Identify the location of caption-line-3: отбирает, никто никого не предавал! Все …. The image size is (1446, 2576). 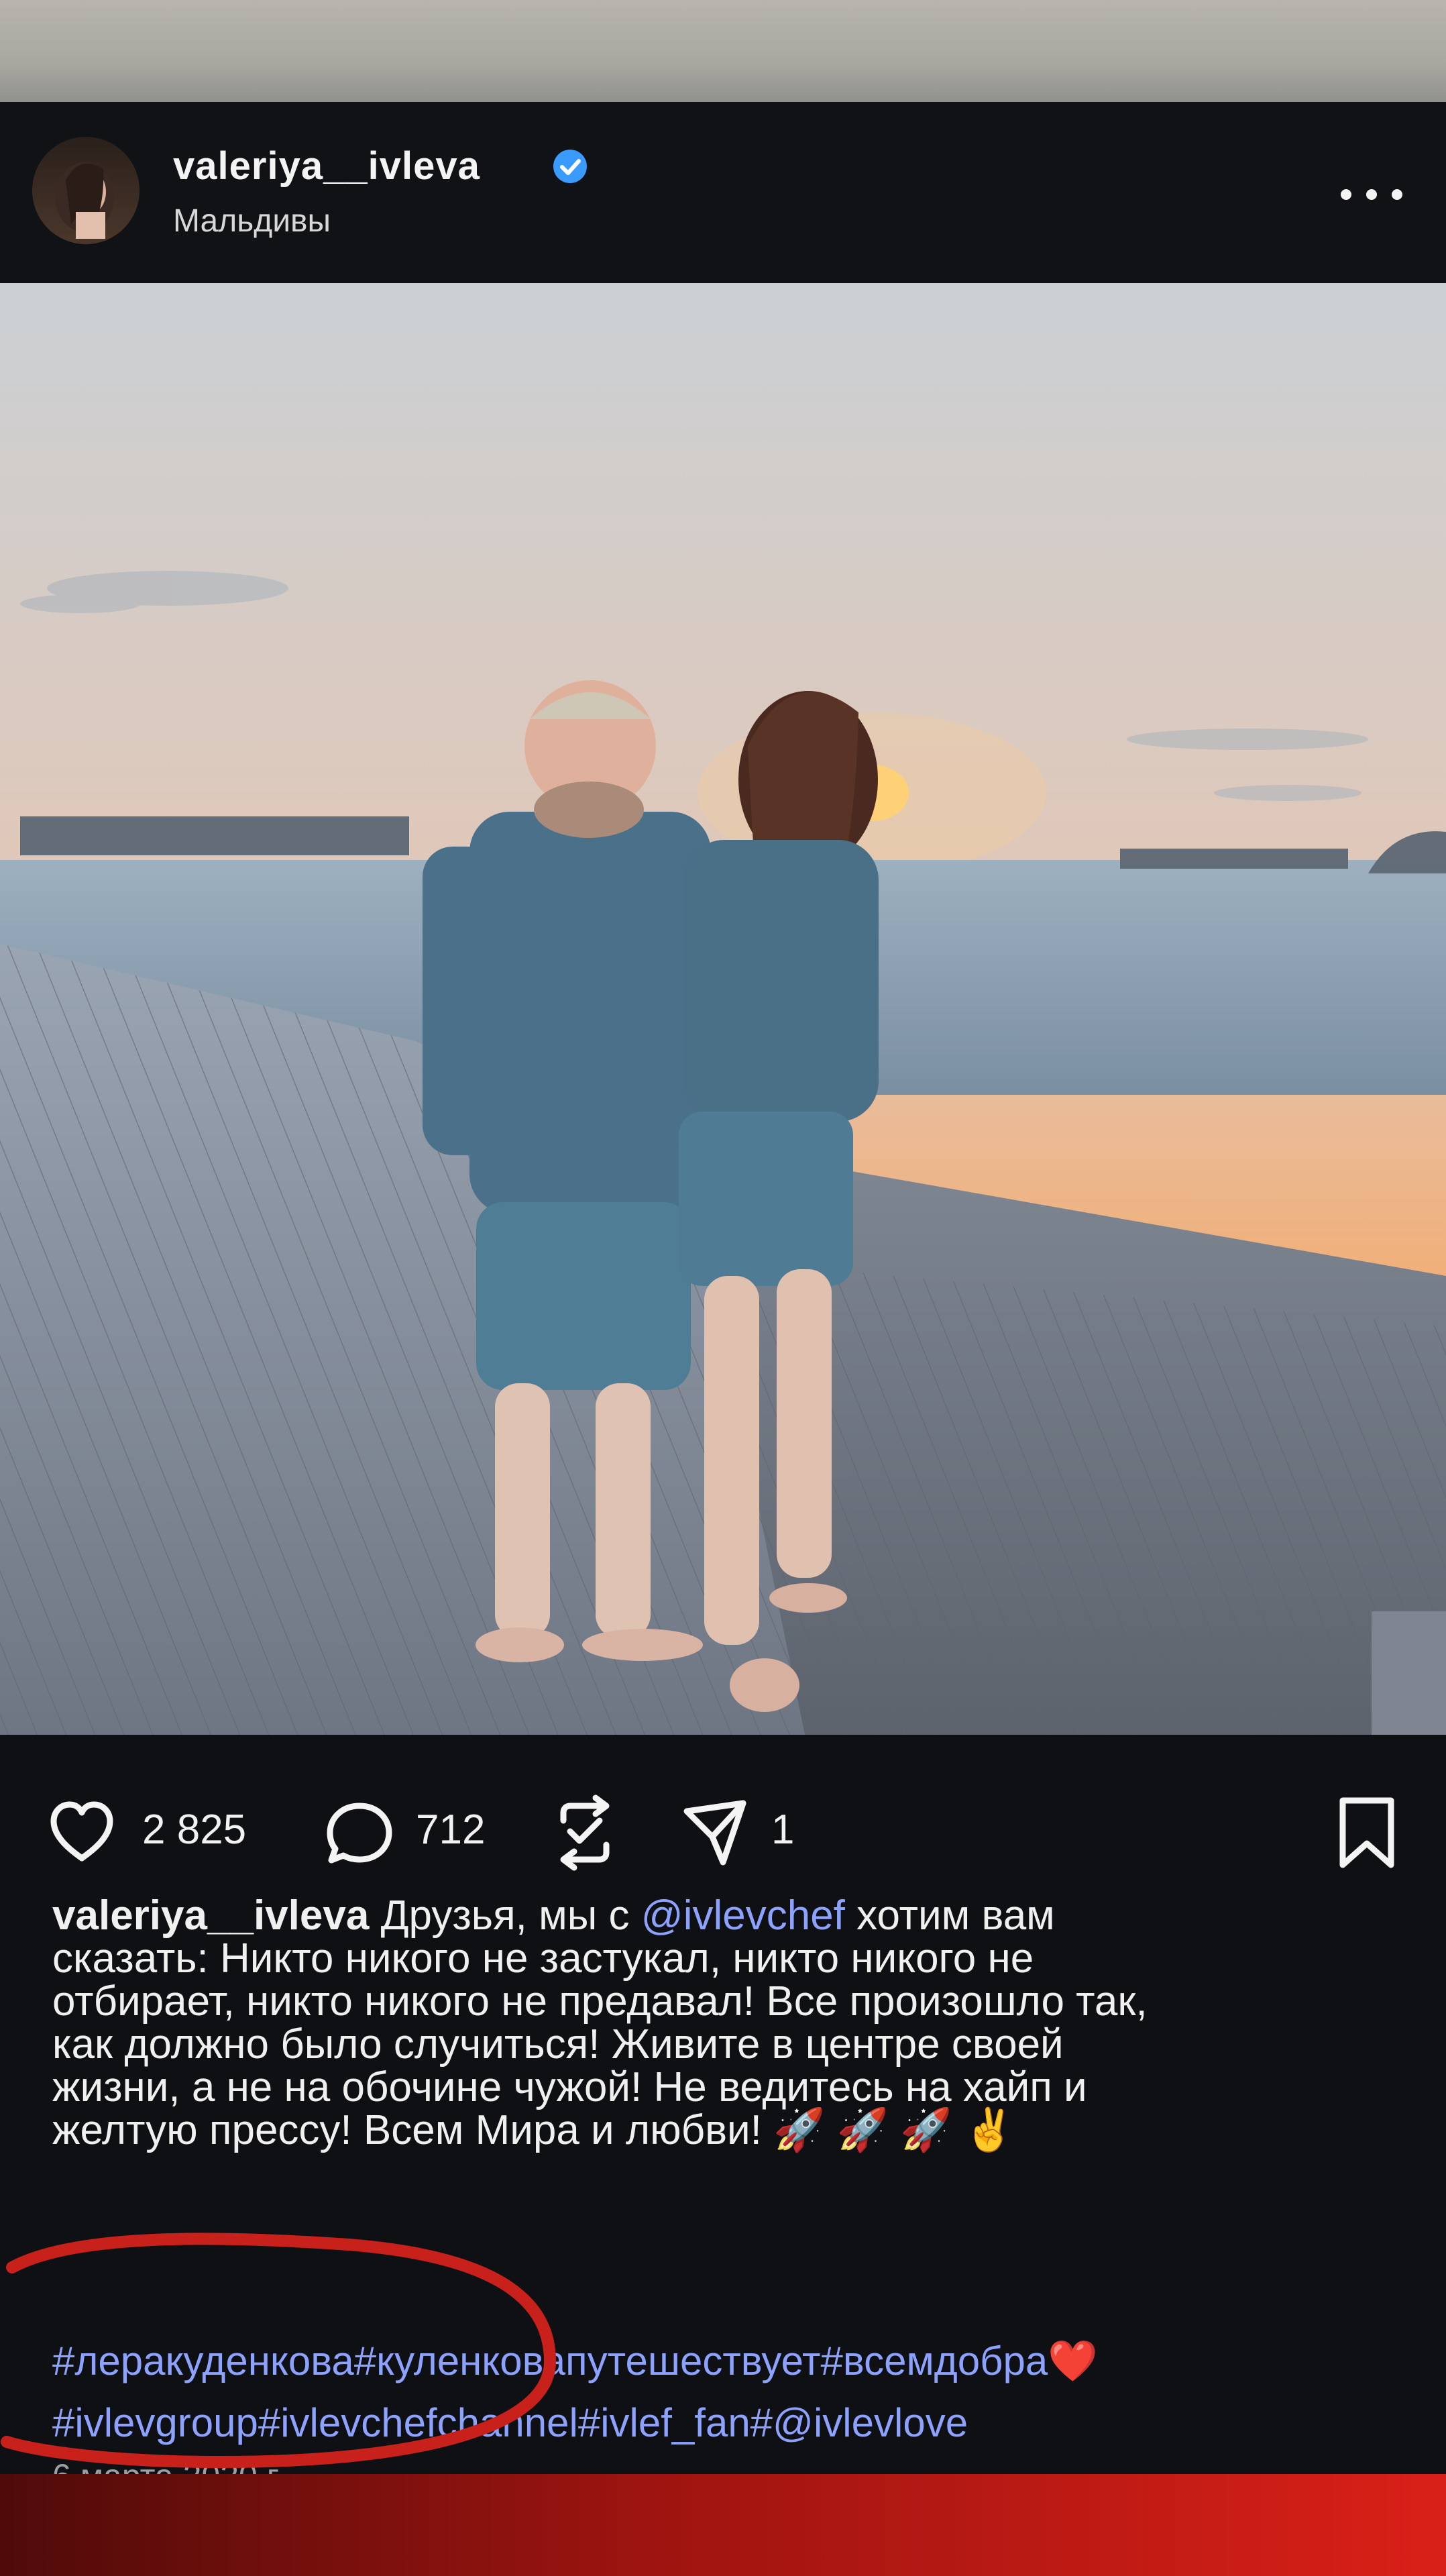
(600, 2001).